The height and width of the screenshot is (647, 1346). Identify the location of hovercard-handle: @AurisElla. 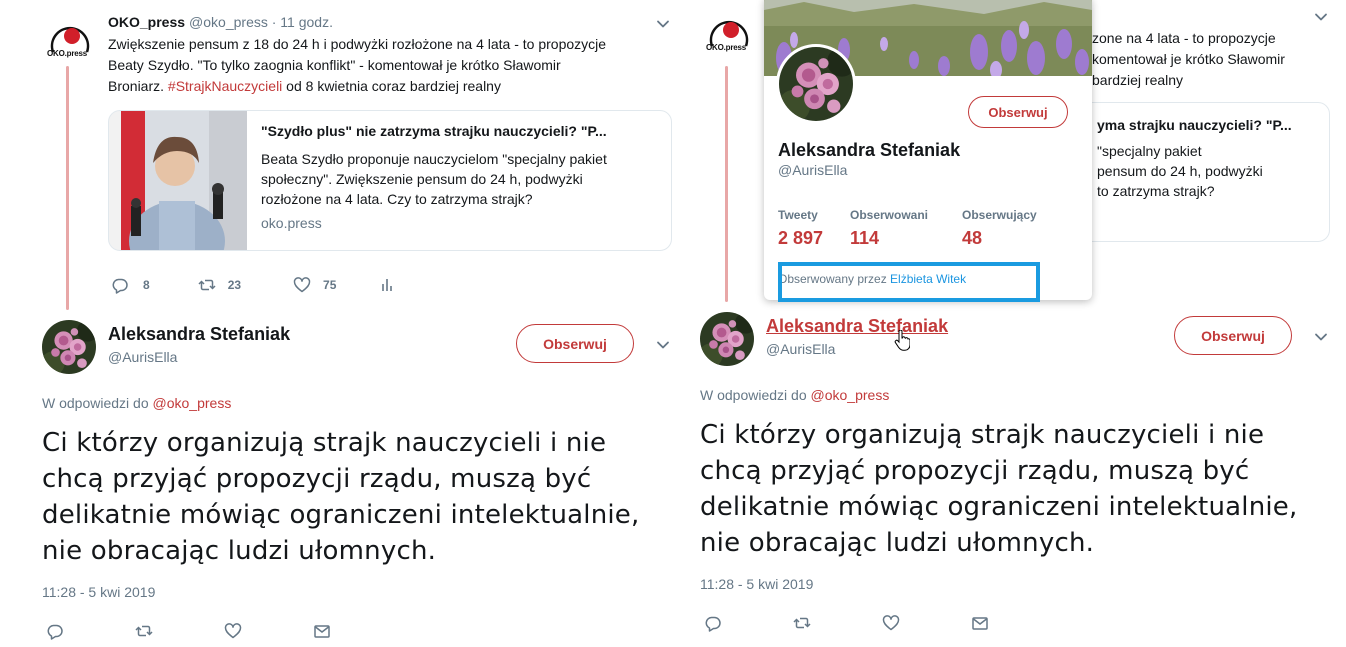
(812, 170).